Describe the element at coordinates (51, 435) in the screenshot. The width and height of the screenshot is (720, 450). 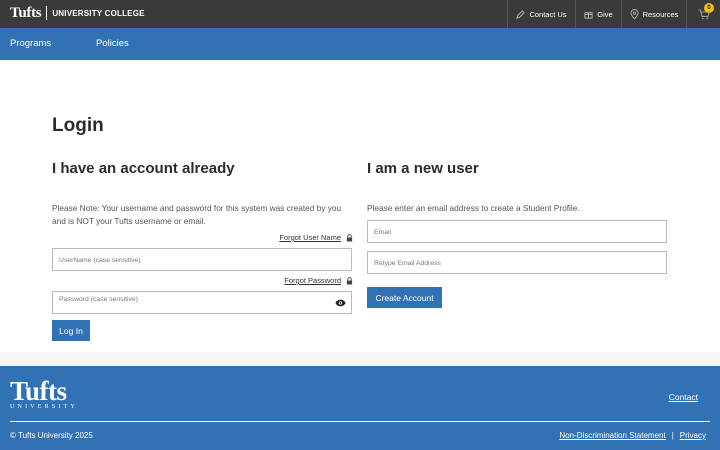
I see `copyright: © Tufts University 2025` at that location.